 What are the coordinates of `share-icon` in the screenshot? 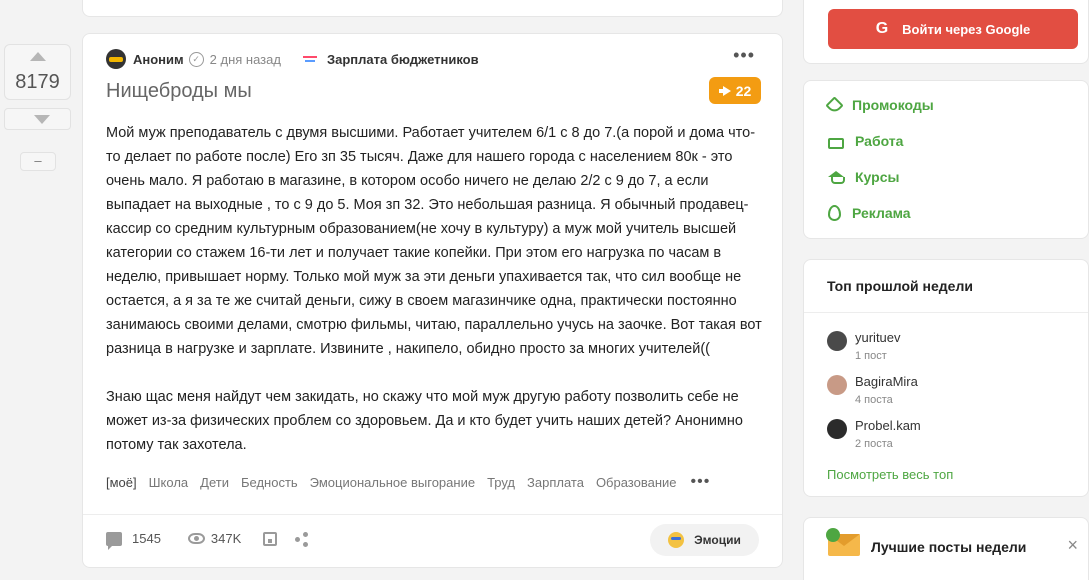 It's located at (302, 539).